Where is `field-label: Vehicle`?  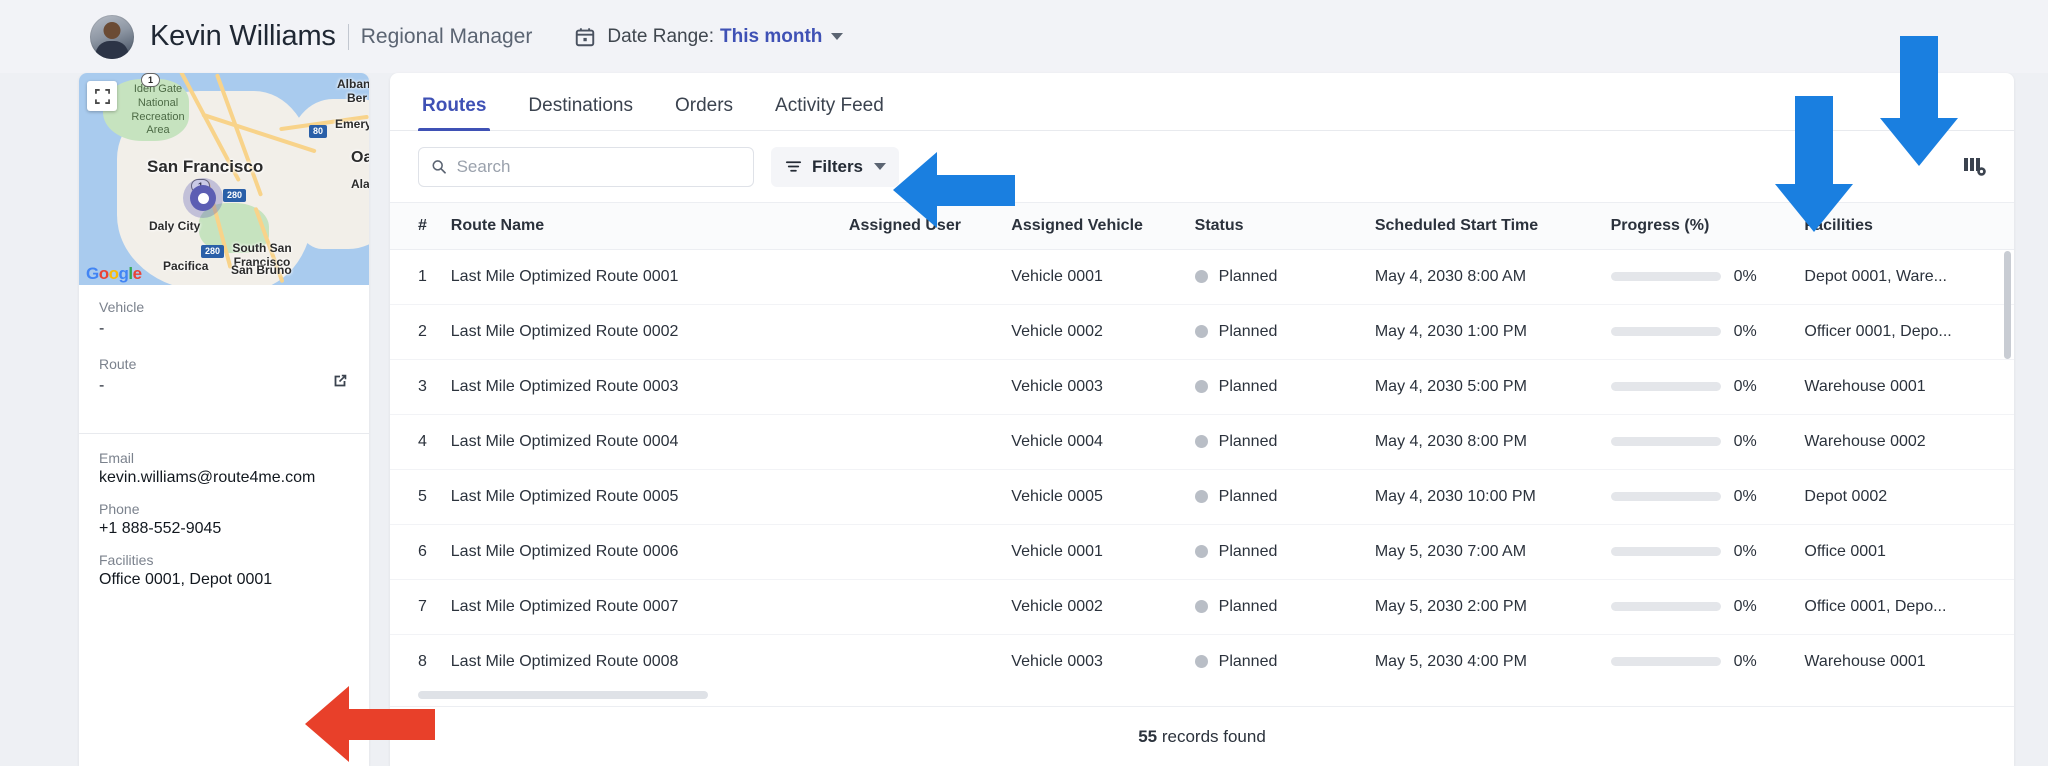
field-label: Vehicle is located at coordinates (122, 307).